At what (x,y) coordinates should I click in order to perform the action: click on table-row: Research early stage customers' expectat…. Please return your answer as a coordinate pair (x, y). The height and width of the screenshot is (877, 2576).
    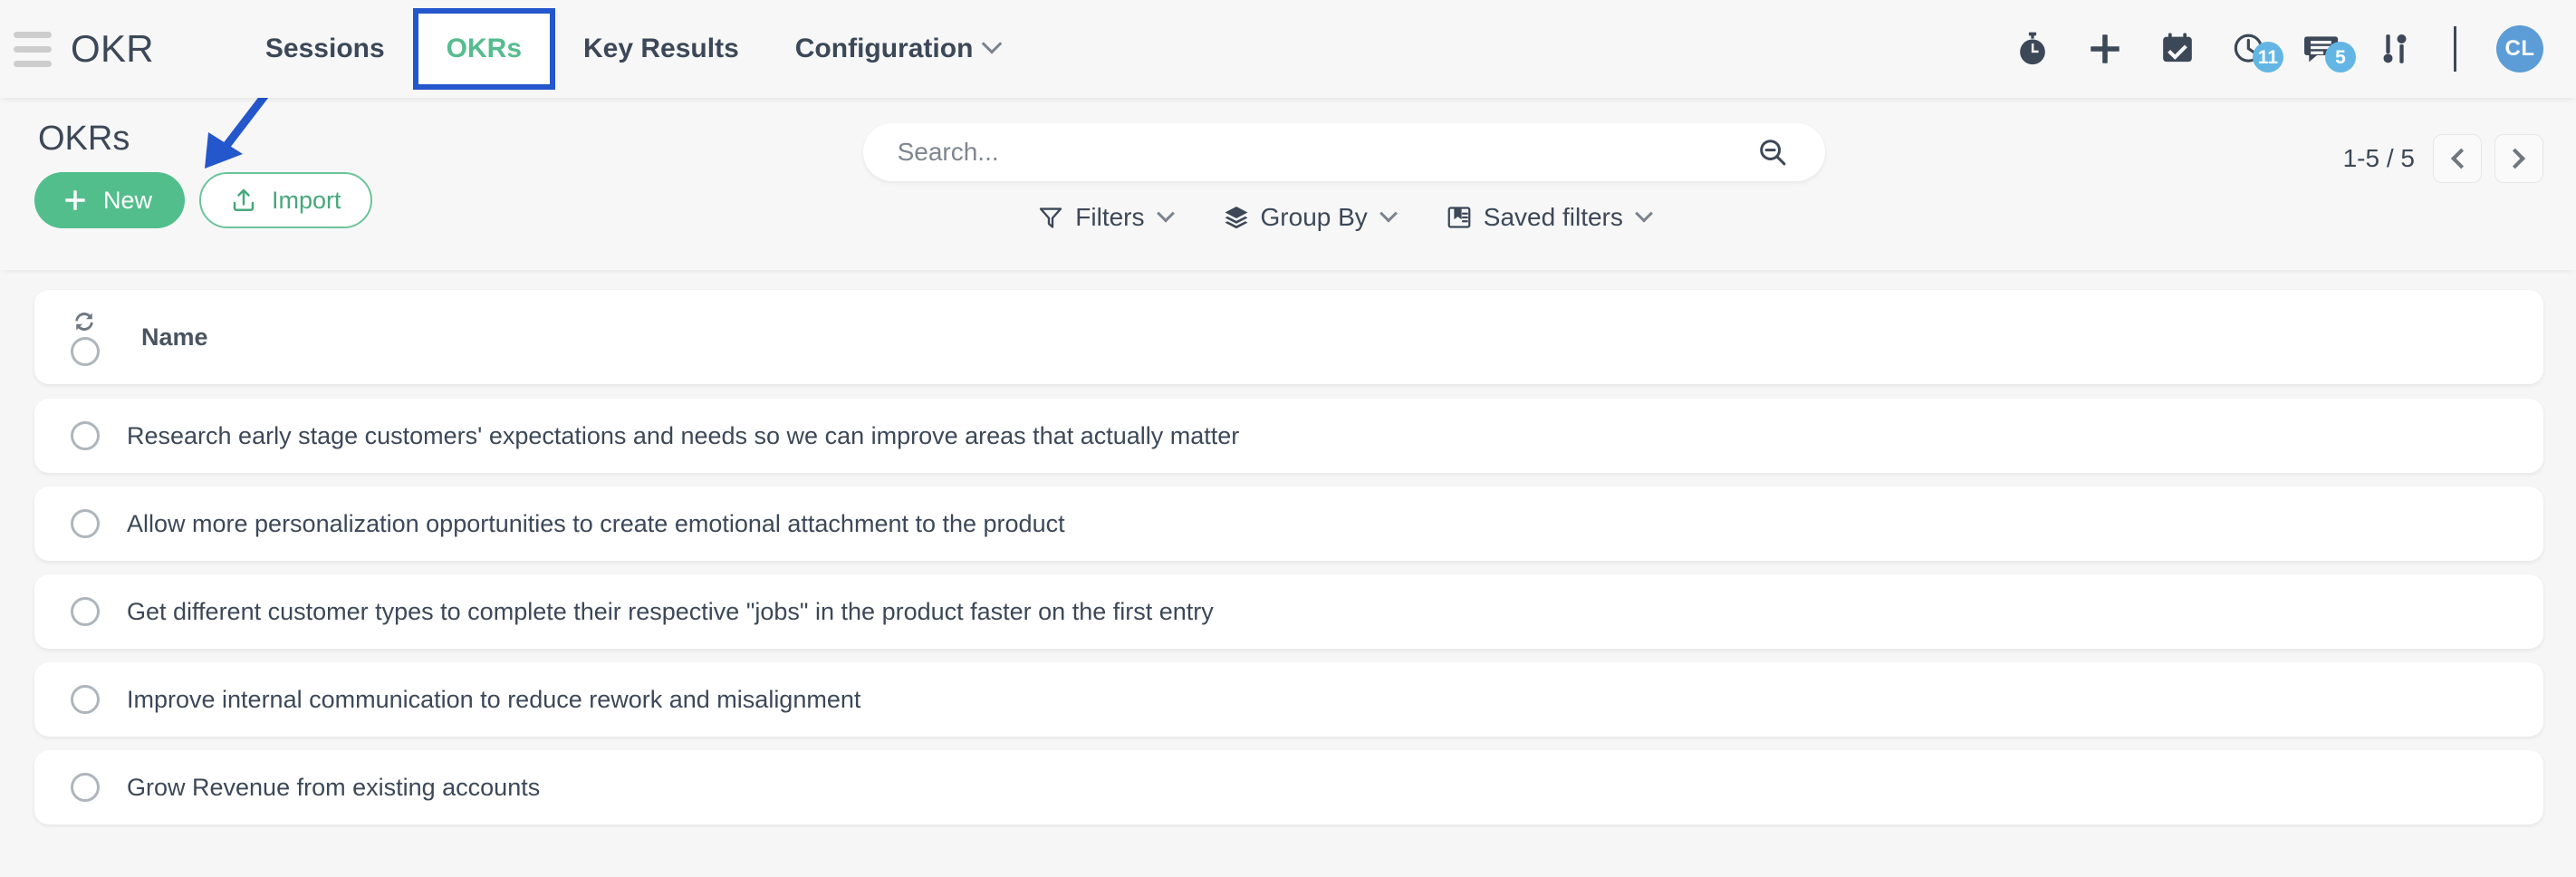
    Looking at the image, I should click on (1288, 436).